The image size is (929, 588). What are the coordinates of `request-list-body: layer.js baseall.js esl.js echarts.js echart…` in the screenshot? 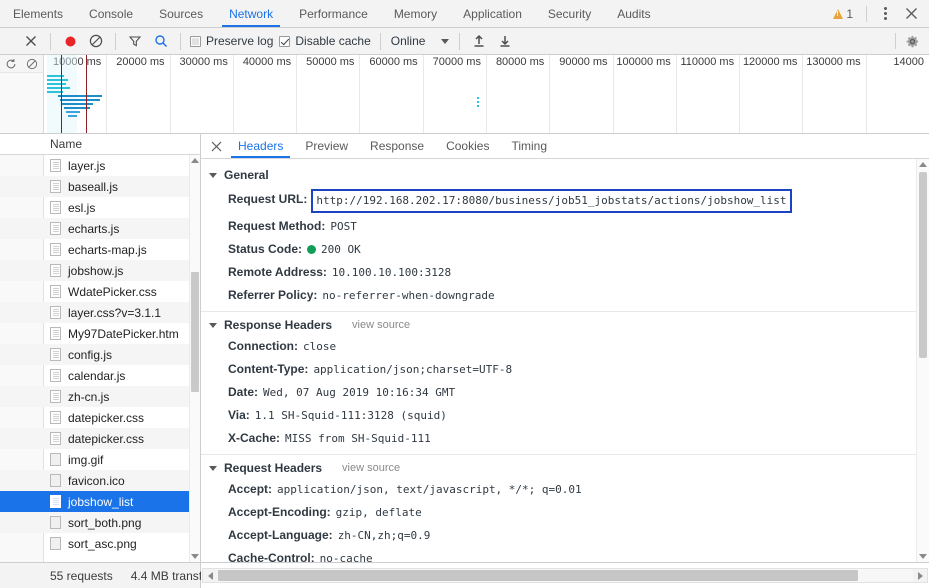 It's located at (100, 358).